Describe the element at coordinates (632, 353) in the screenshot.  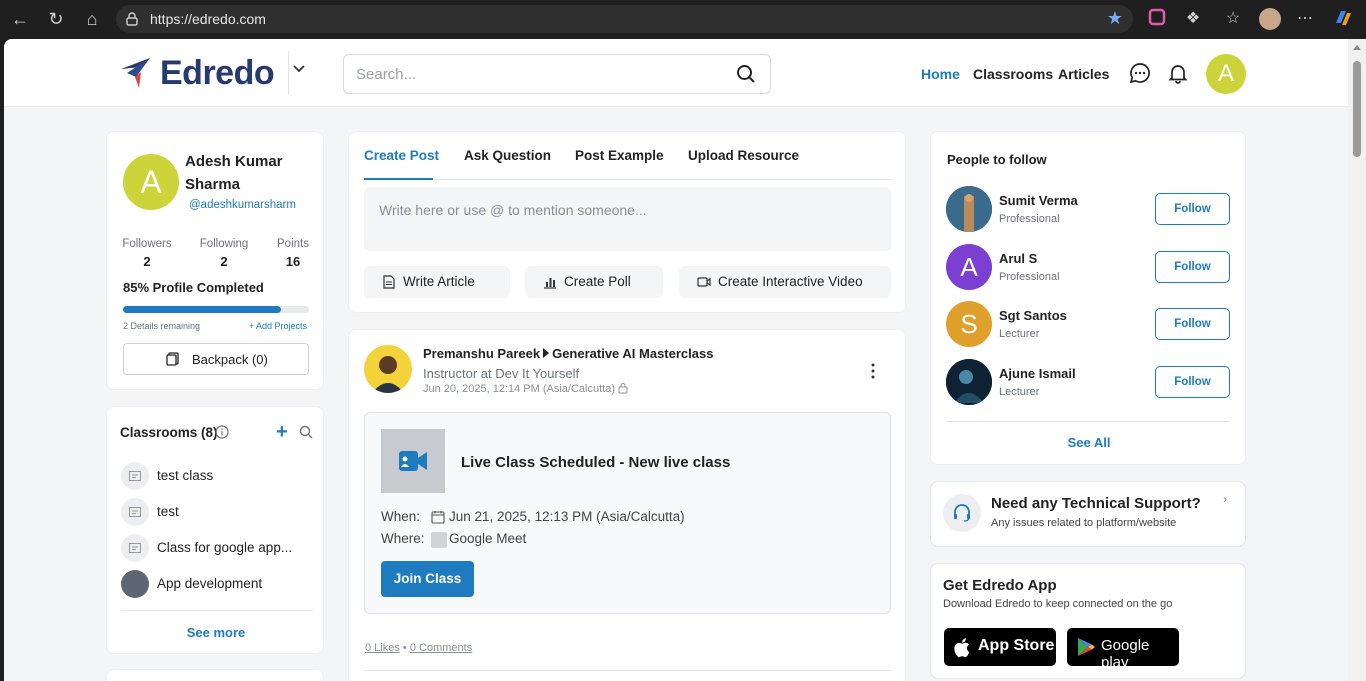
I see `post-group-name: Generative AI Masterclass` at that location.